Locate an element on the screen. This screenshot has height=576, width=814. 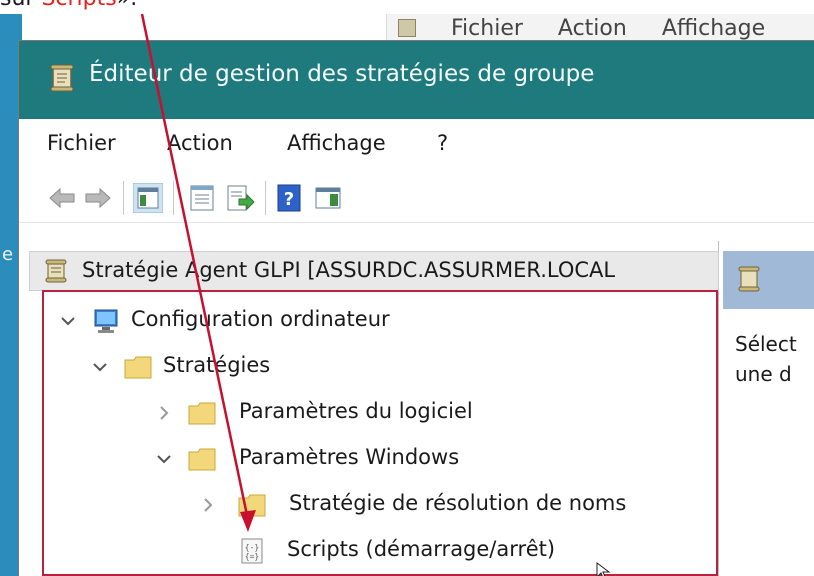
caption-suffix: ». is located at coordinates (127, 5).